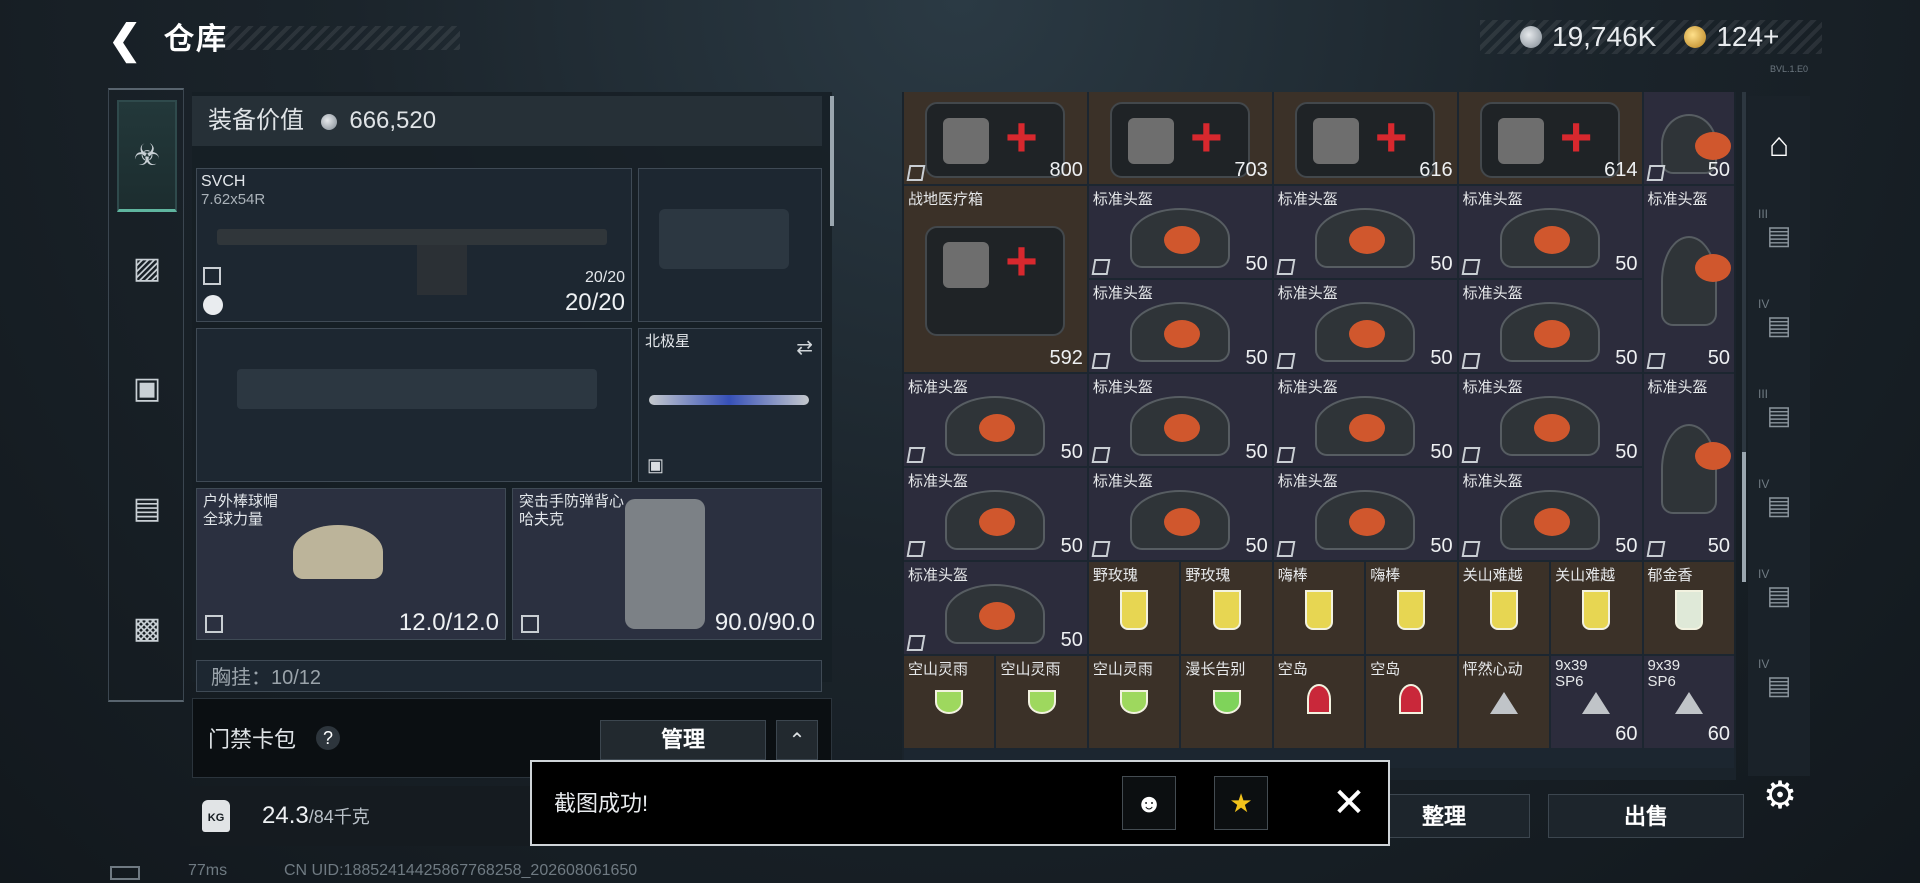 The image size is (1920, 883). What do you see at coordinates (147, 156) in the screenshot?
I see `nav-weapons: ☣` at bounding box center [147, 156].